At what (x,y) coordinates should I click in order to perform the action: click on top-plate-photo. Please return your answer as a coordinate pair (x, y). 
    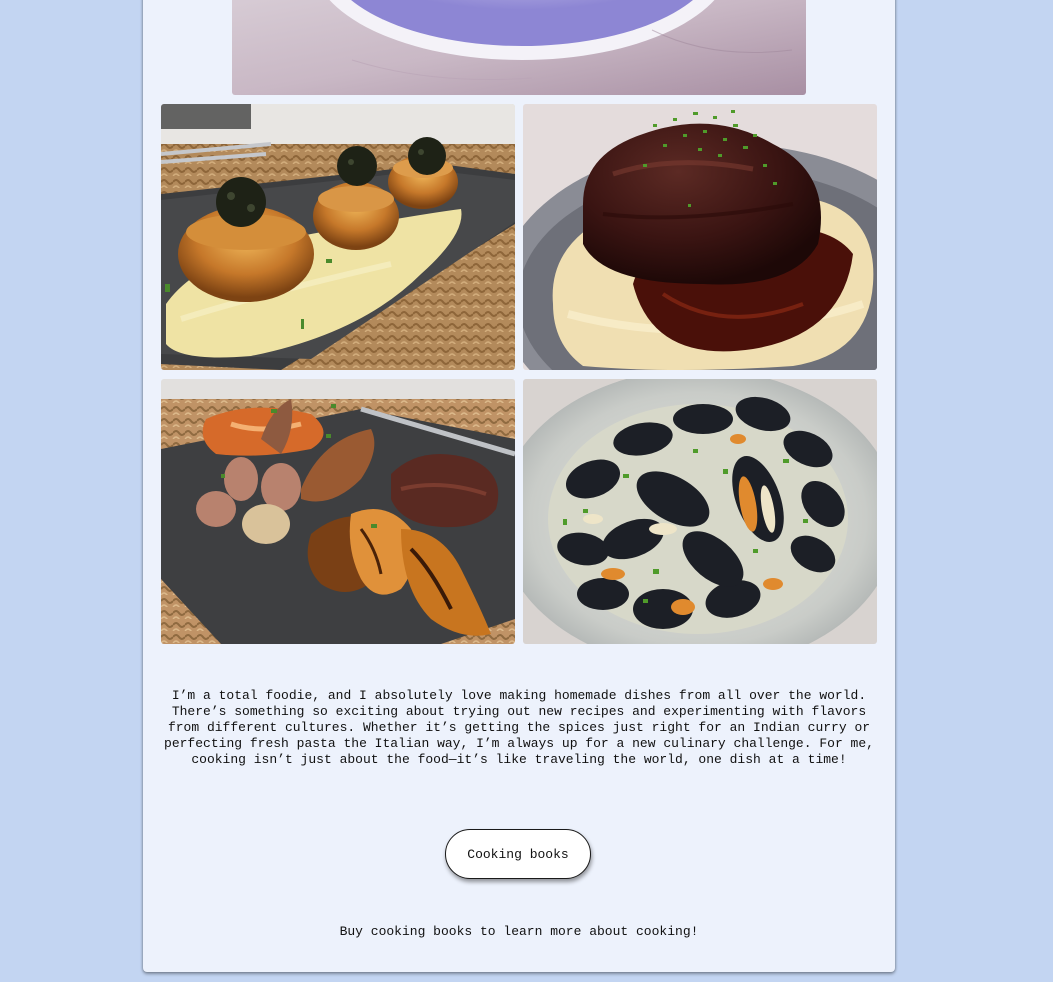
    Looking at the image, I should click on (519, 47).